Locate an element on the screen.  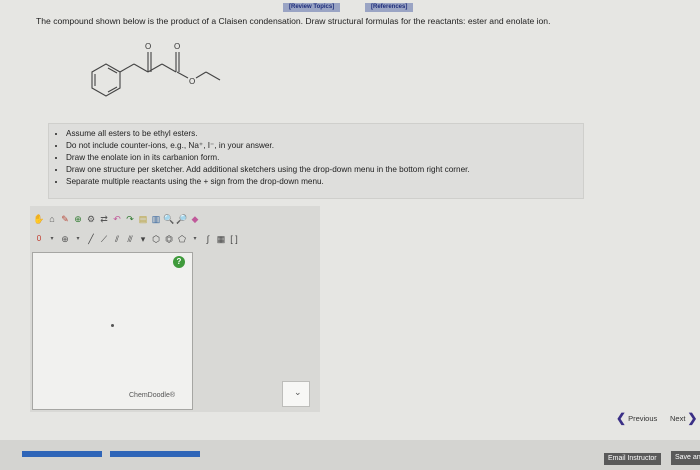
lasso-icon: ⌂ is located at coordinates (52, 219).